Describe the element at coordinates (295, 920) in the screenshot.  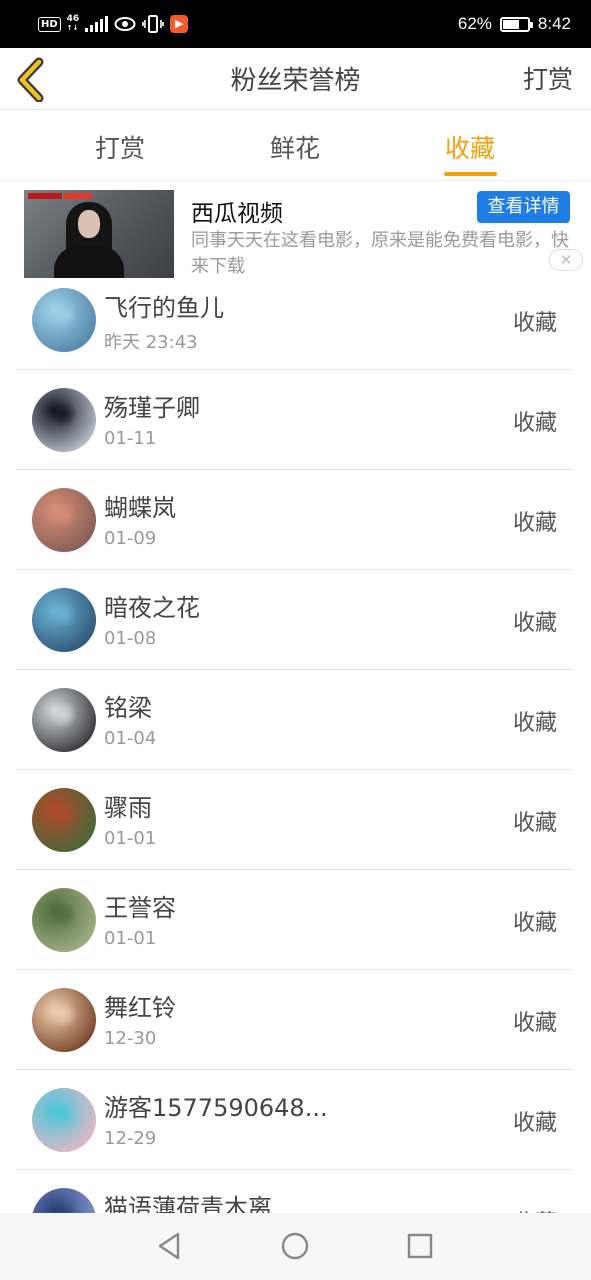
I see `list-item: 王誉容 01-01 收藏` at that location.